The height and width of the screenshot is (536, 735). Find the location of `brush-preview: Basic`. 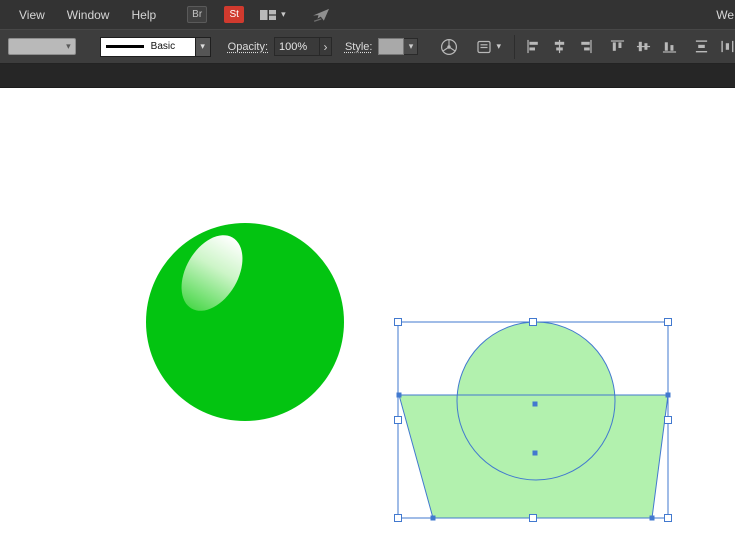

brush-preview: Basic is located at coordinates (147, 46).